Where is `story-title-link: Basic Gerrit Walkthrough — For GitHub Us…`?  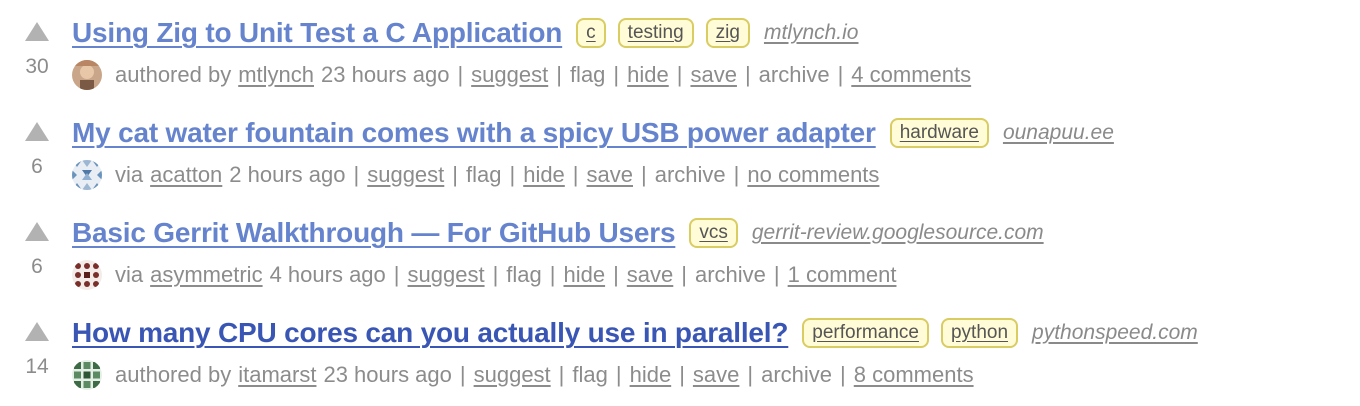 story-title-link: Basic Gerrit Walkthrough — For GitHub Us… is located at coordinates (374, 233).